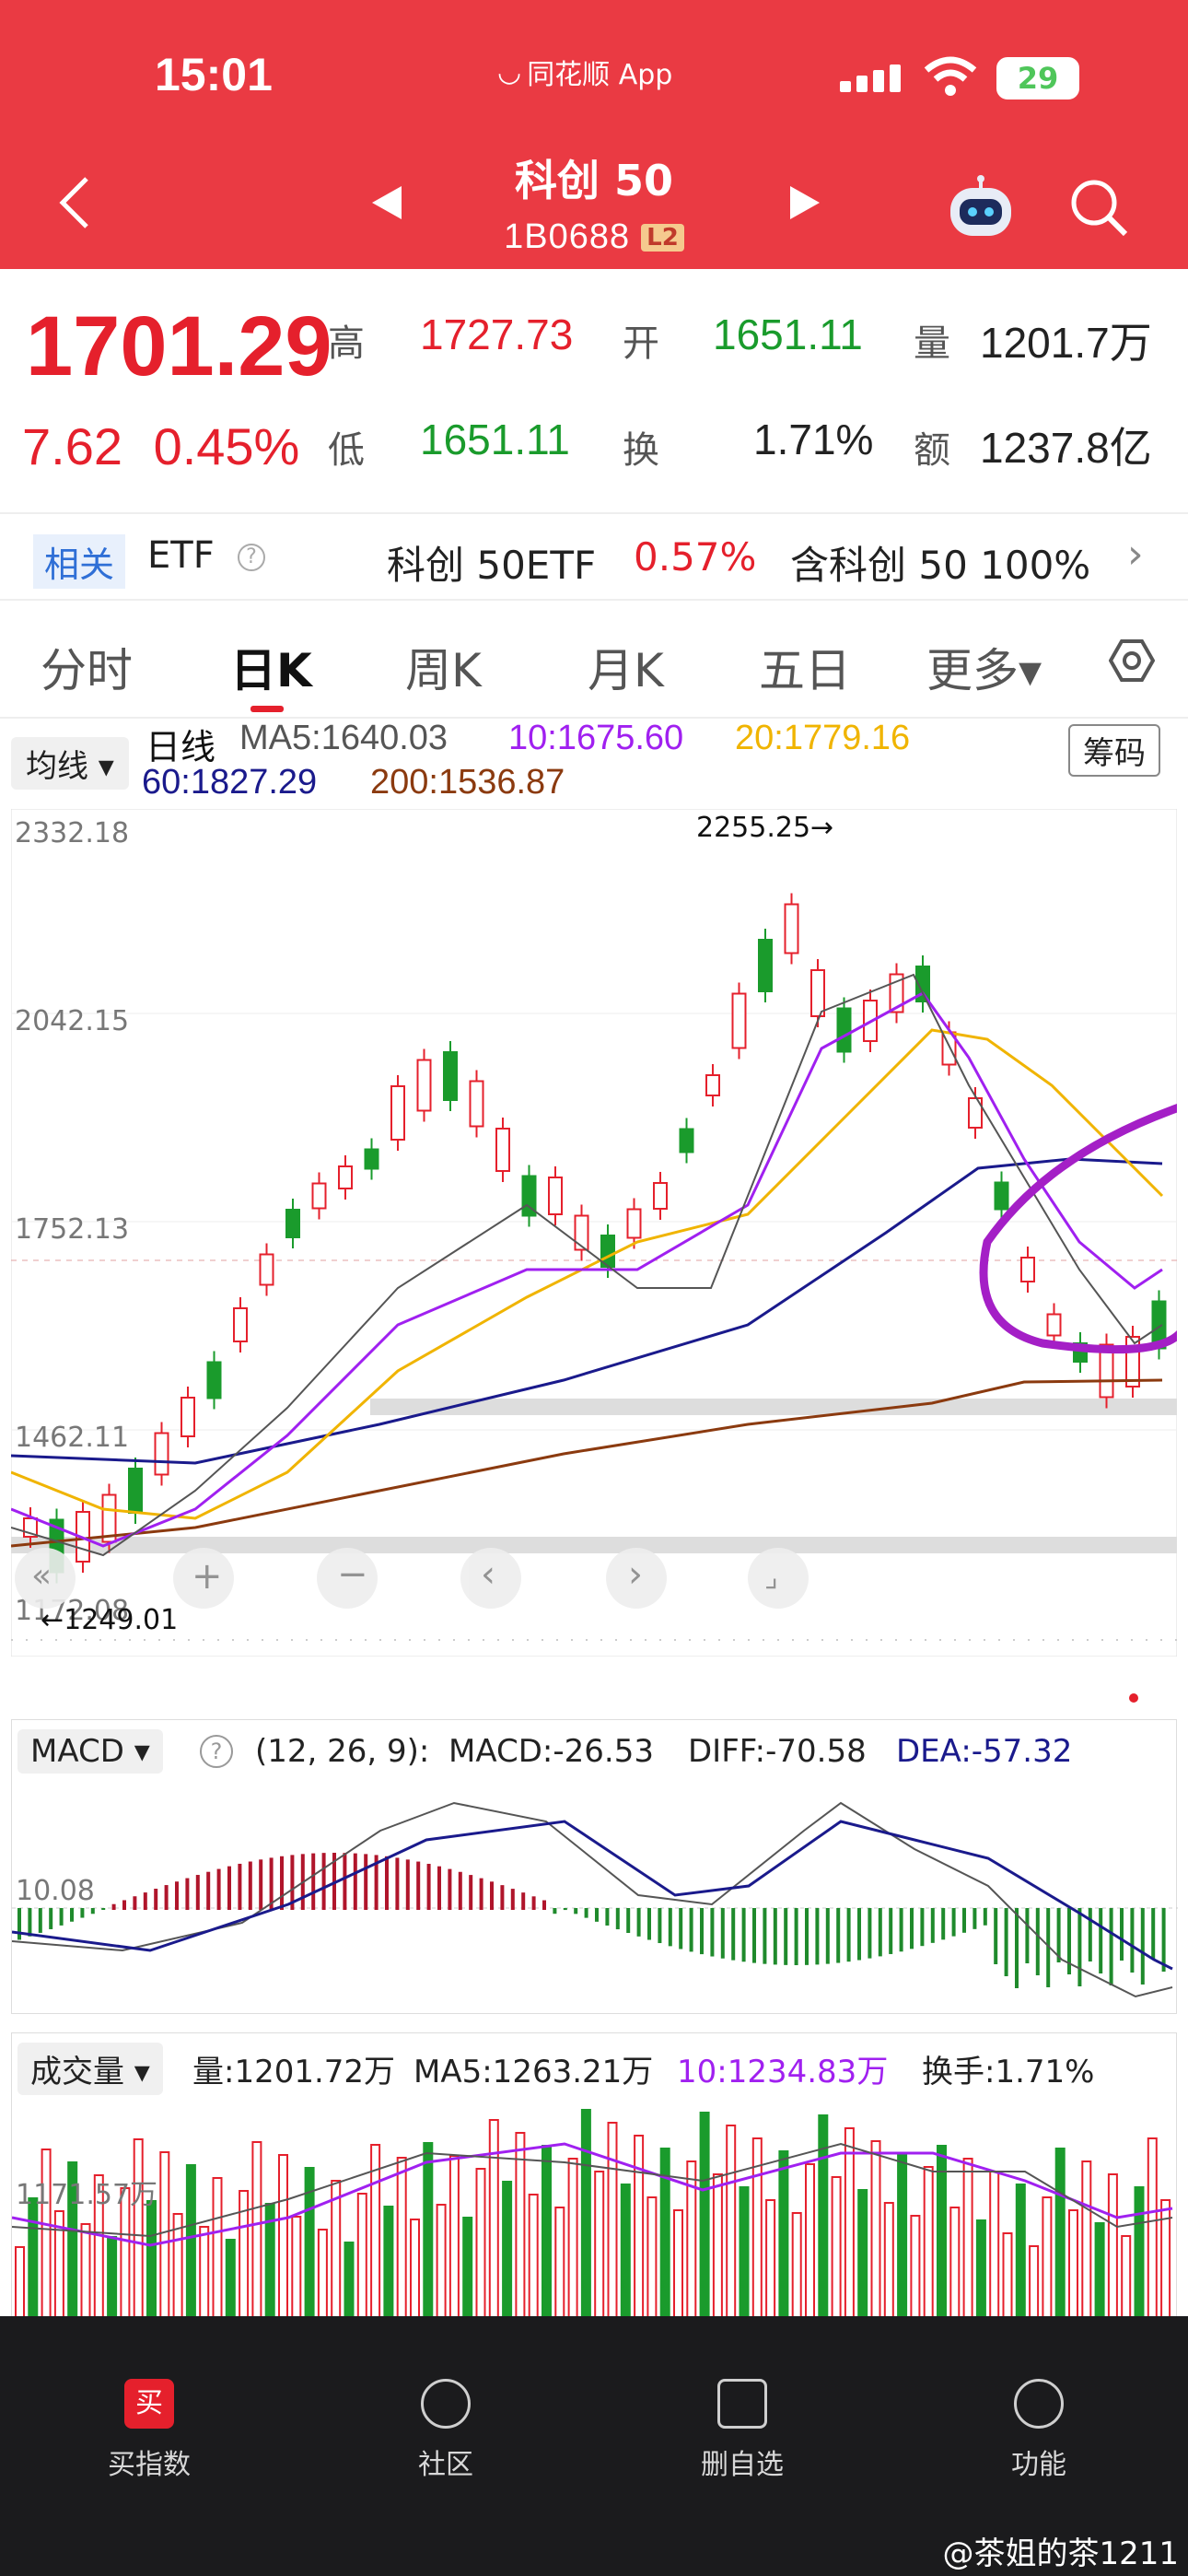 The image size is (1188, 2576). I want to click on ma200-value: 200:1536.87, so click(468, 782).